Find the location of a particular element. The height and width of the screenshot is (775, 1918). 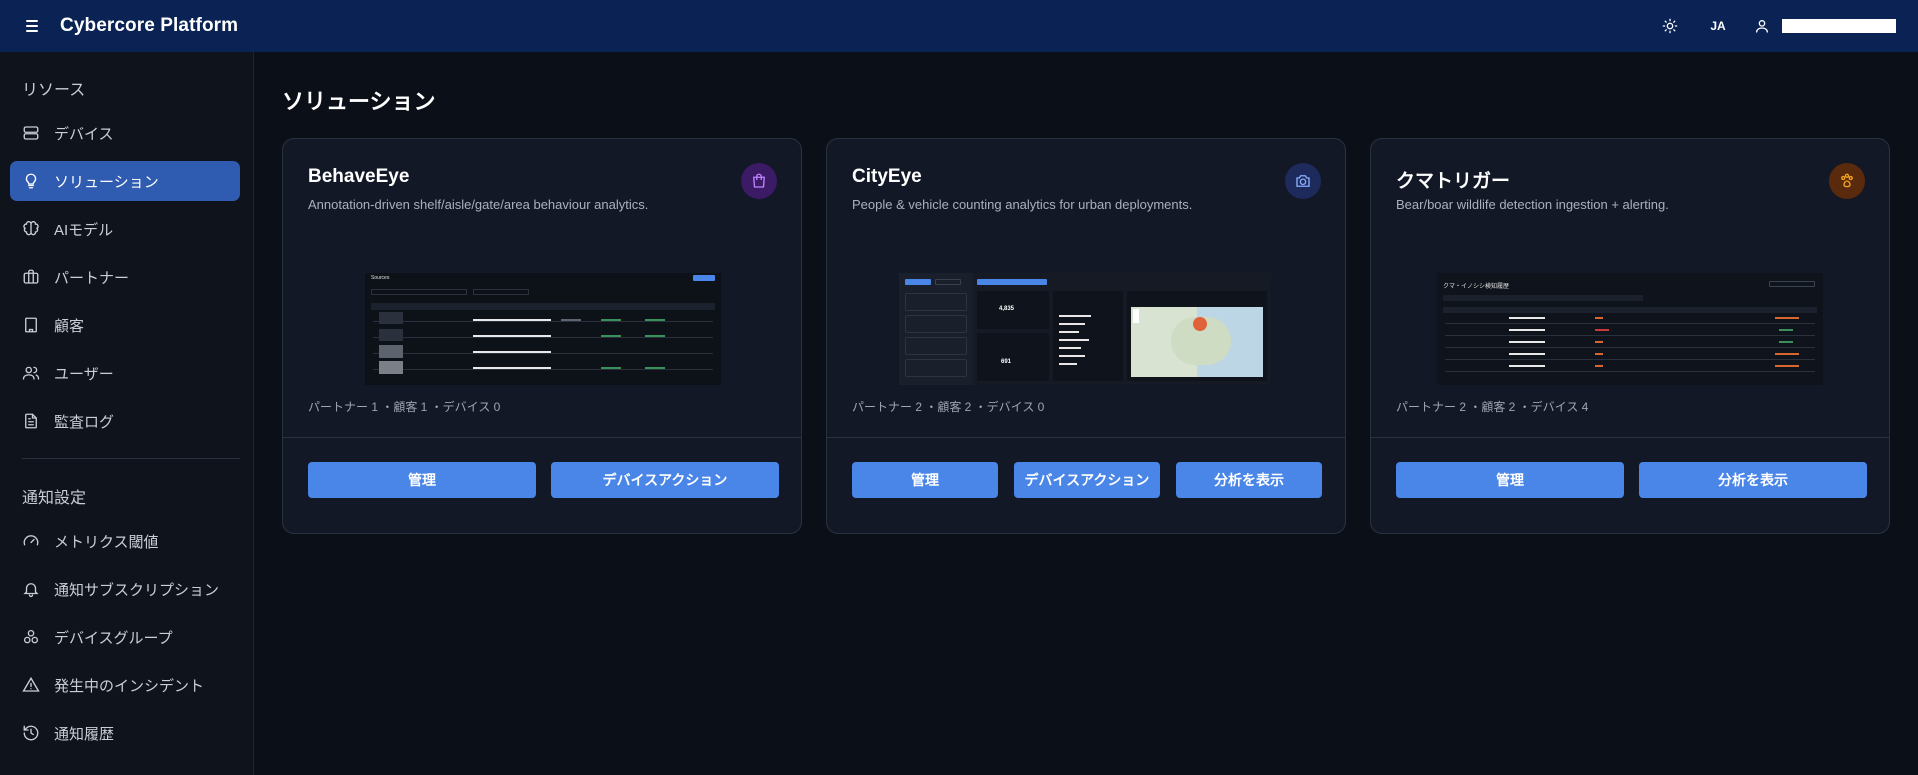

sidebar-item-notification-history: 通知履歴 is located at coordinates (125, 733).